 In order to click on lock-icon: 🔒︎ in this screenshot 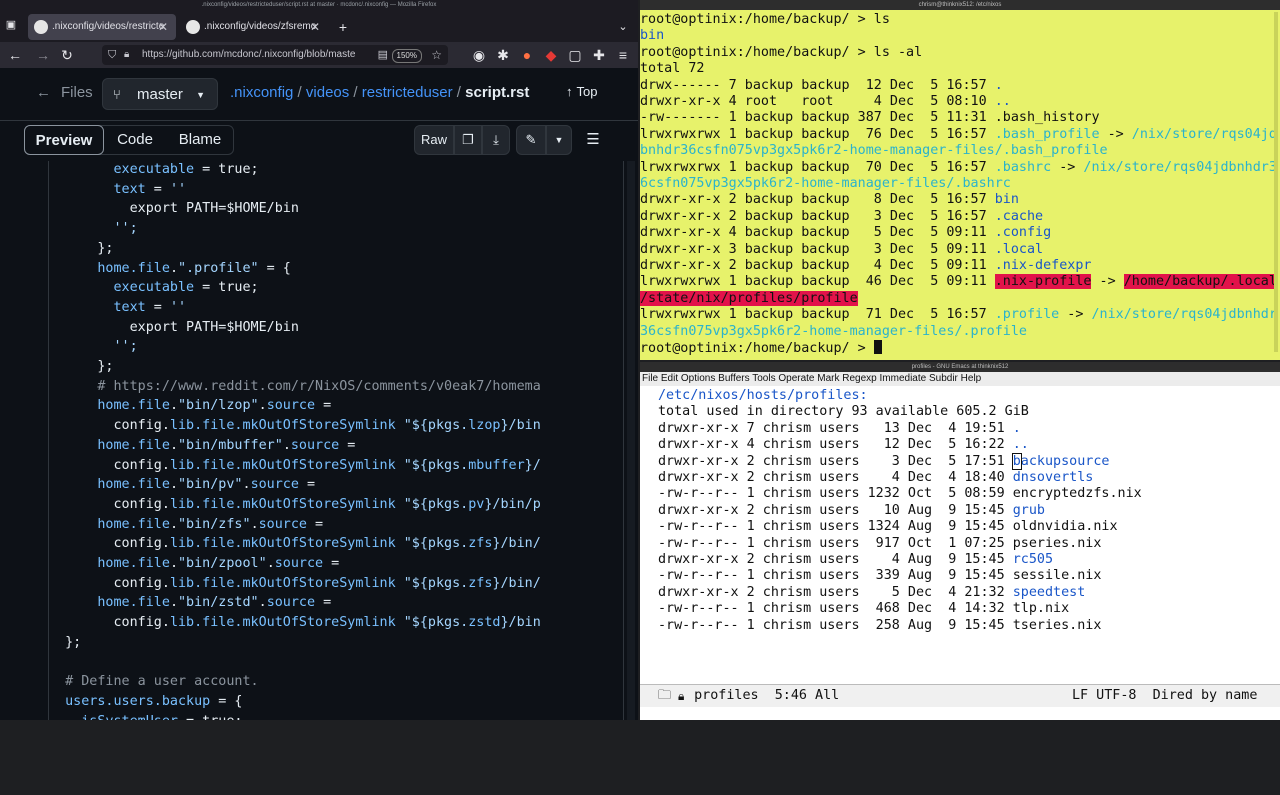, I will do `click(127, 54)`.